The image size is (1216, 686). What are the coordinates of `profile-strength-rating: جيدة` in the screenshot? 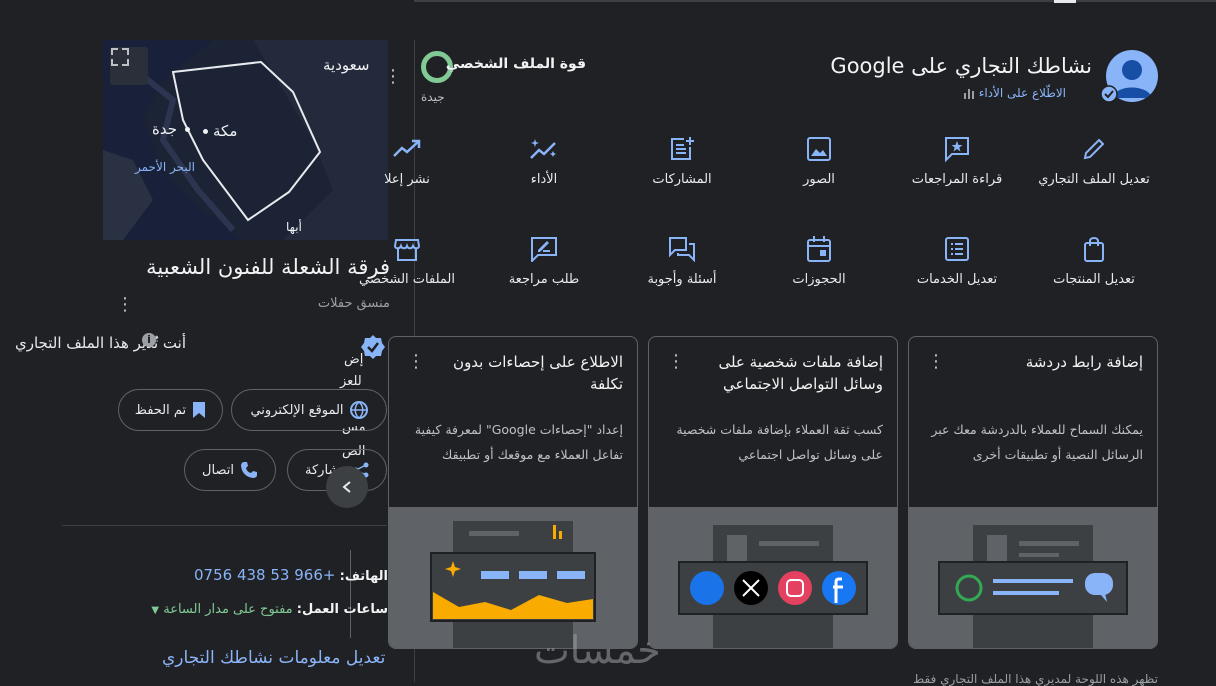 It's located at (433, 97).